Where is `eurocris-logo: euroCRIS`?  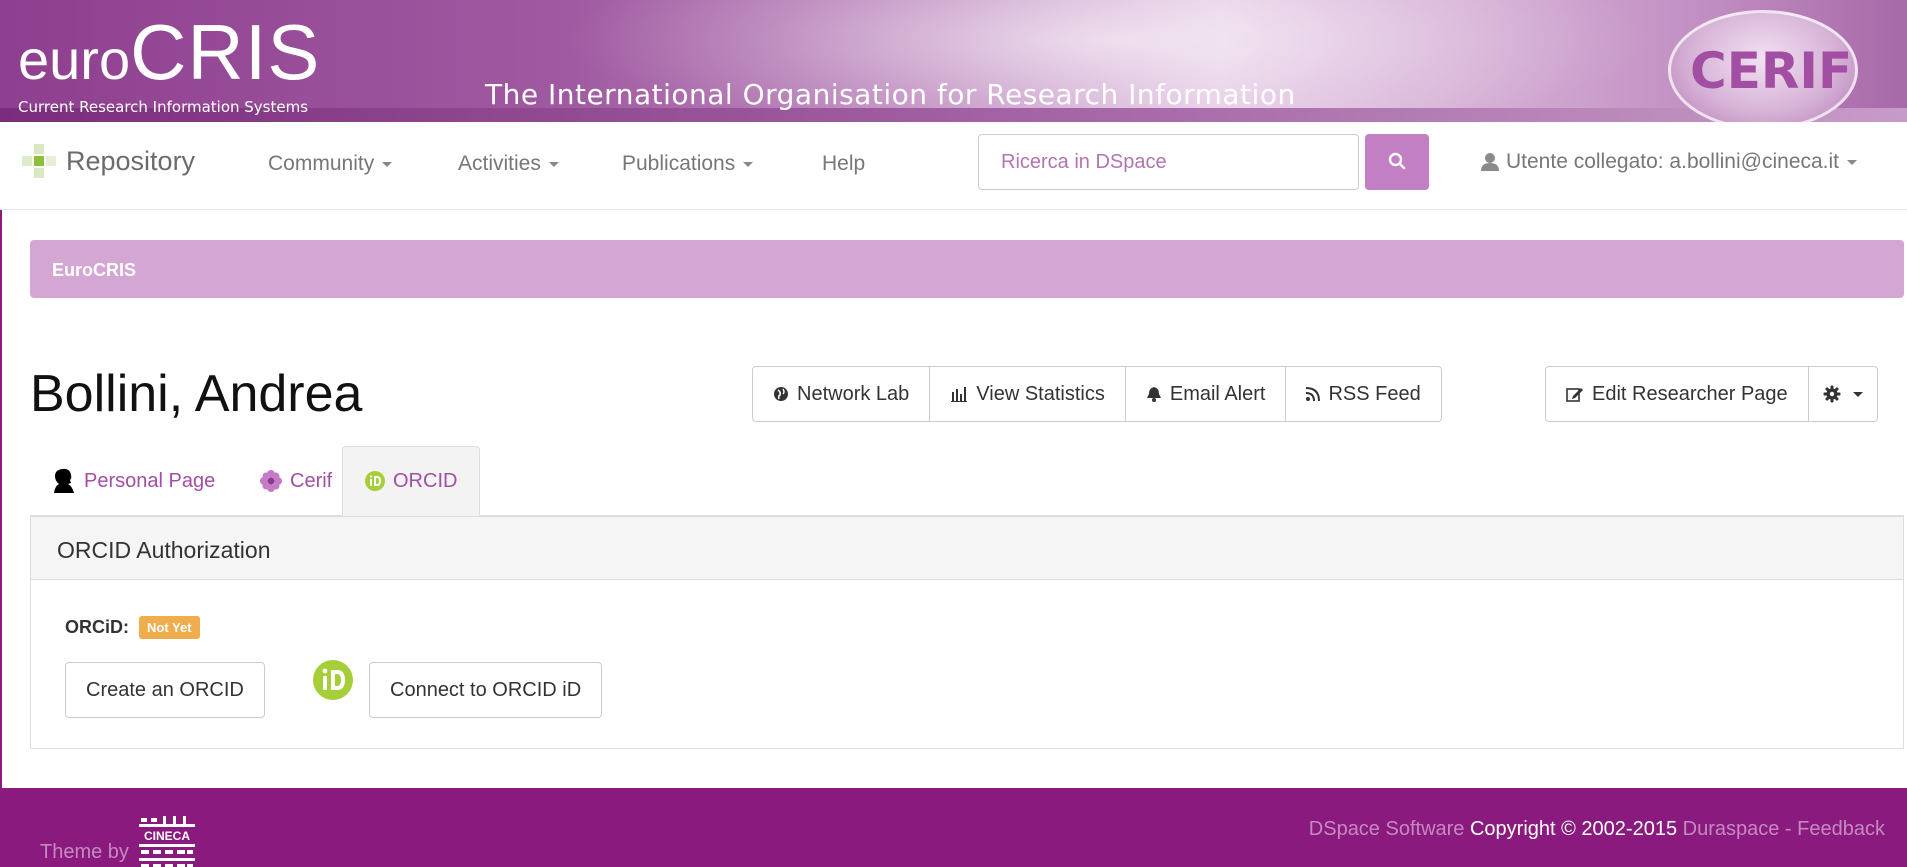 eurocris-logo: euroCRIS is located at coordinates (169, 52).